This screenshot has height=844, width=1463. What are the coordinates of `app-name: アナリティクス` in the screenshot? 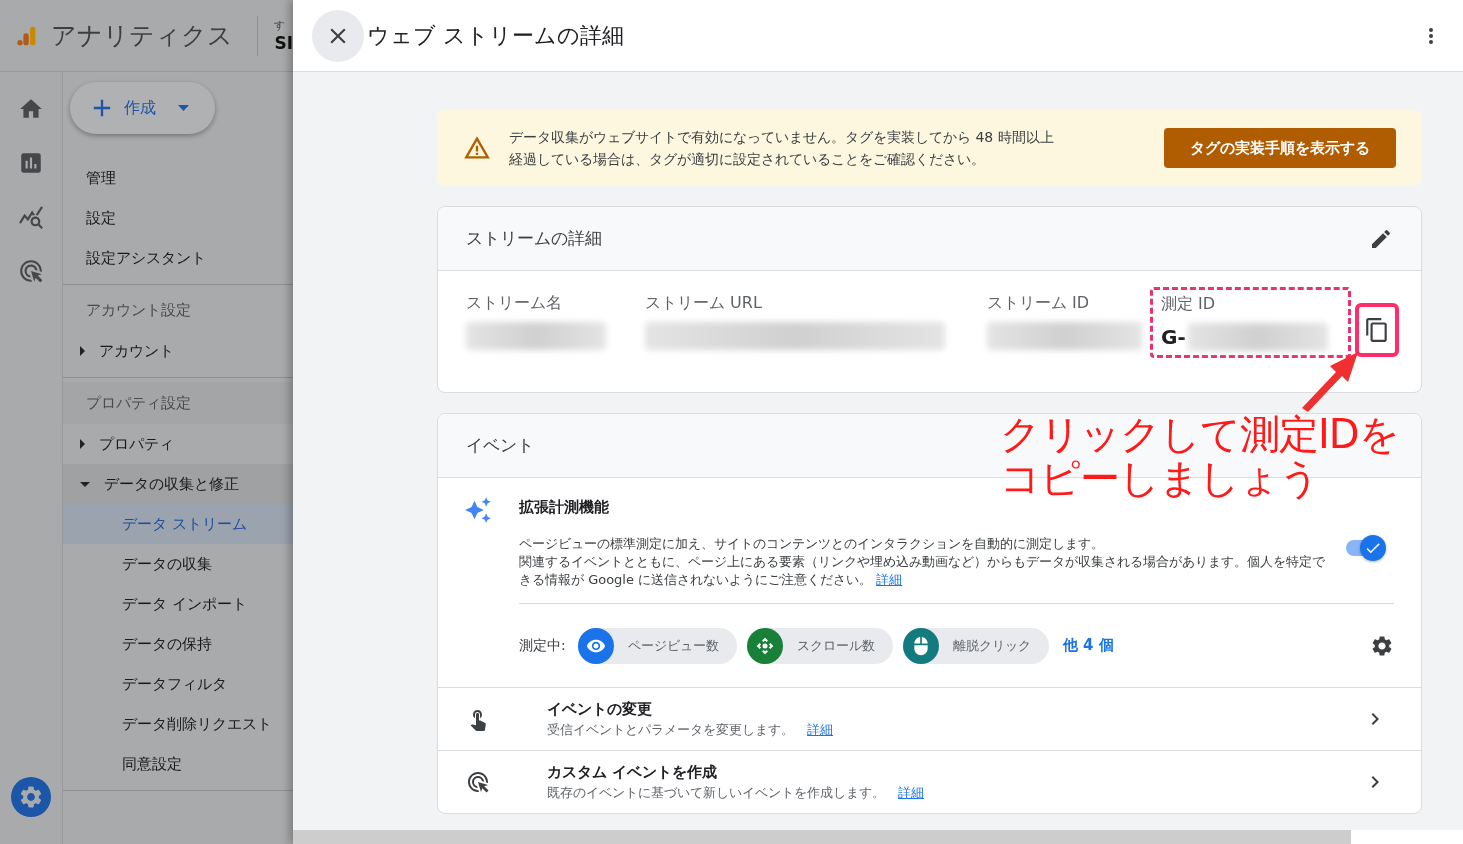 It's located at (142, 36).